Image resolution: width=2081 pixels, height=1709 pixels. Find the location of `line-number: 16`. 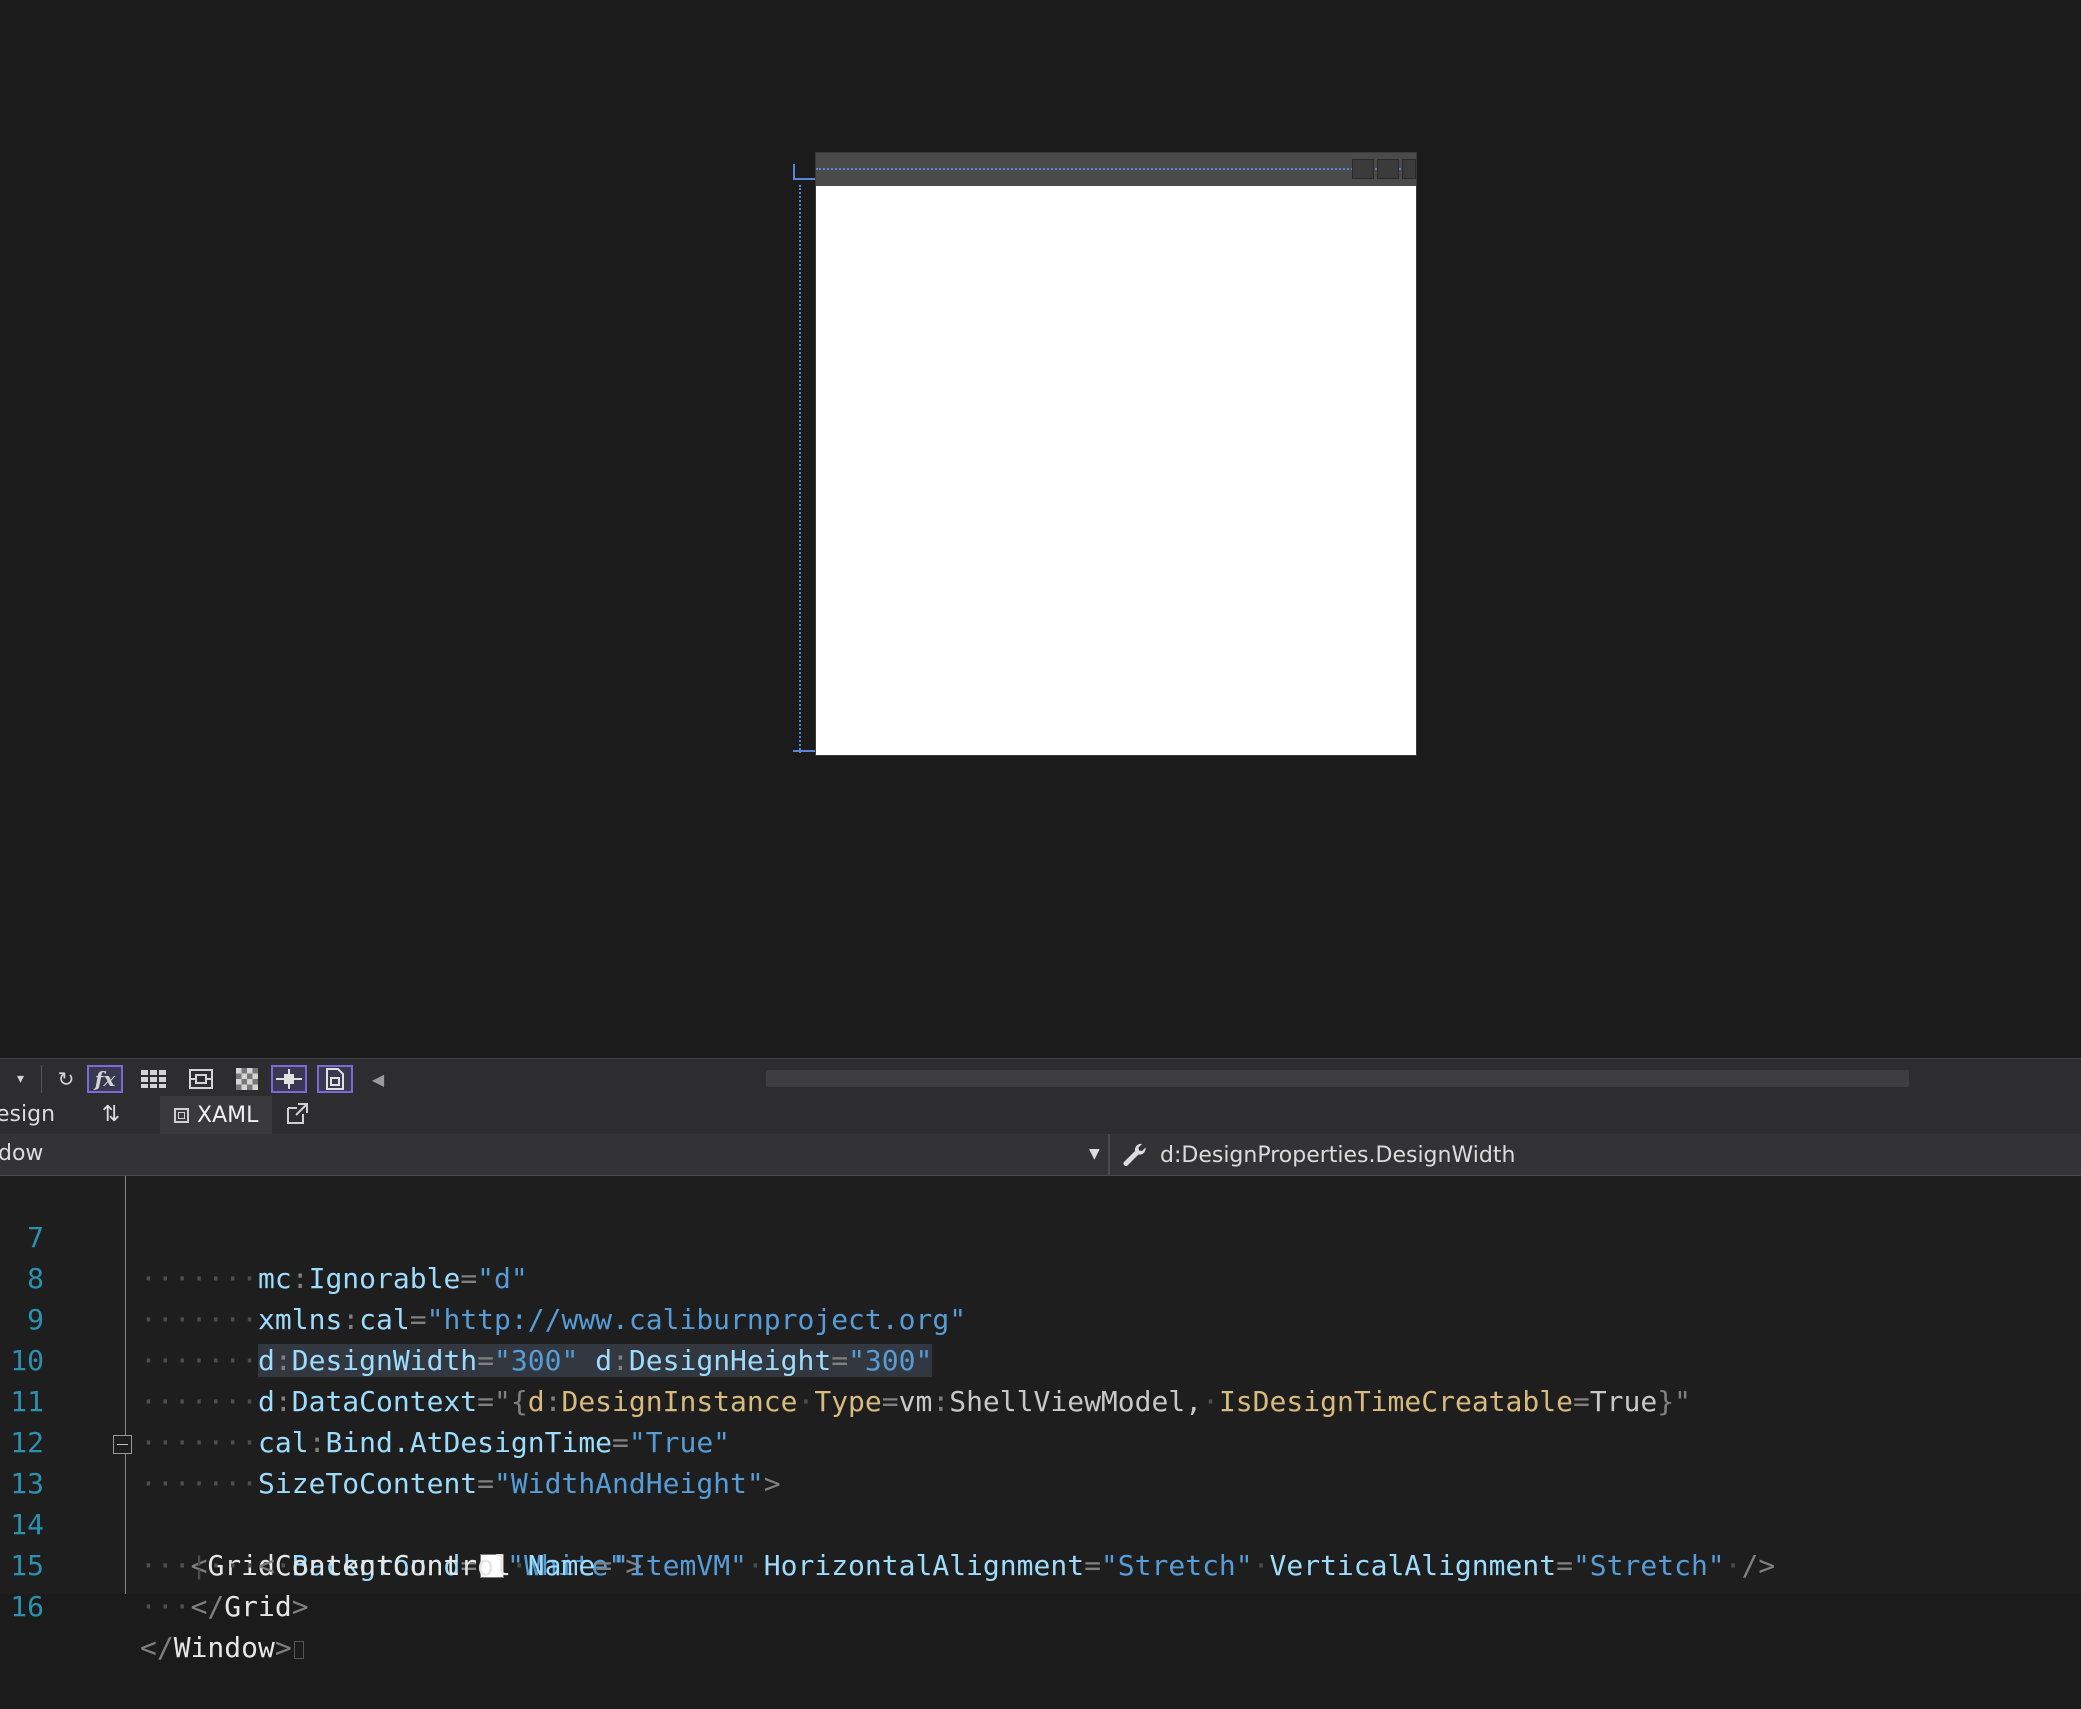

line-number: 16 is located at coordinates (27, 1606).